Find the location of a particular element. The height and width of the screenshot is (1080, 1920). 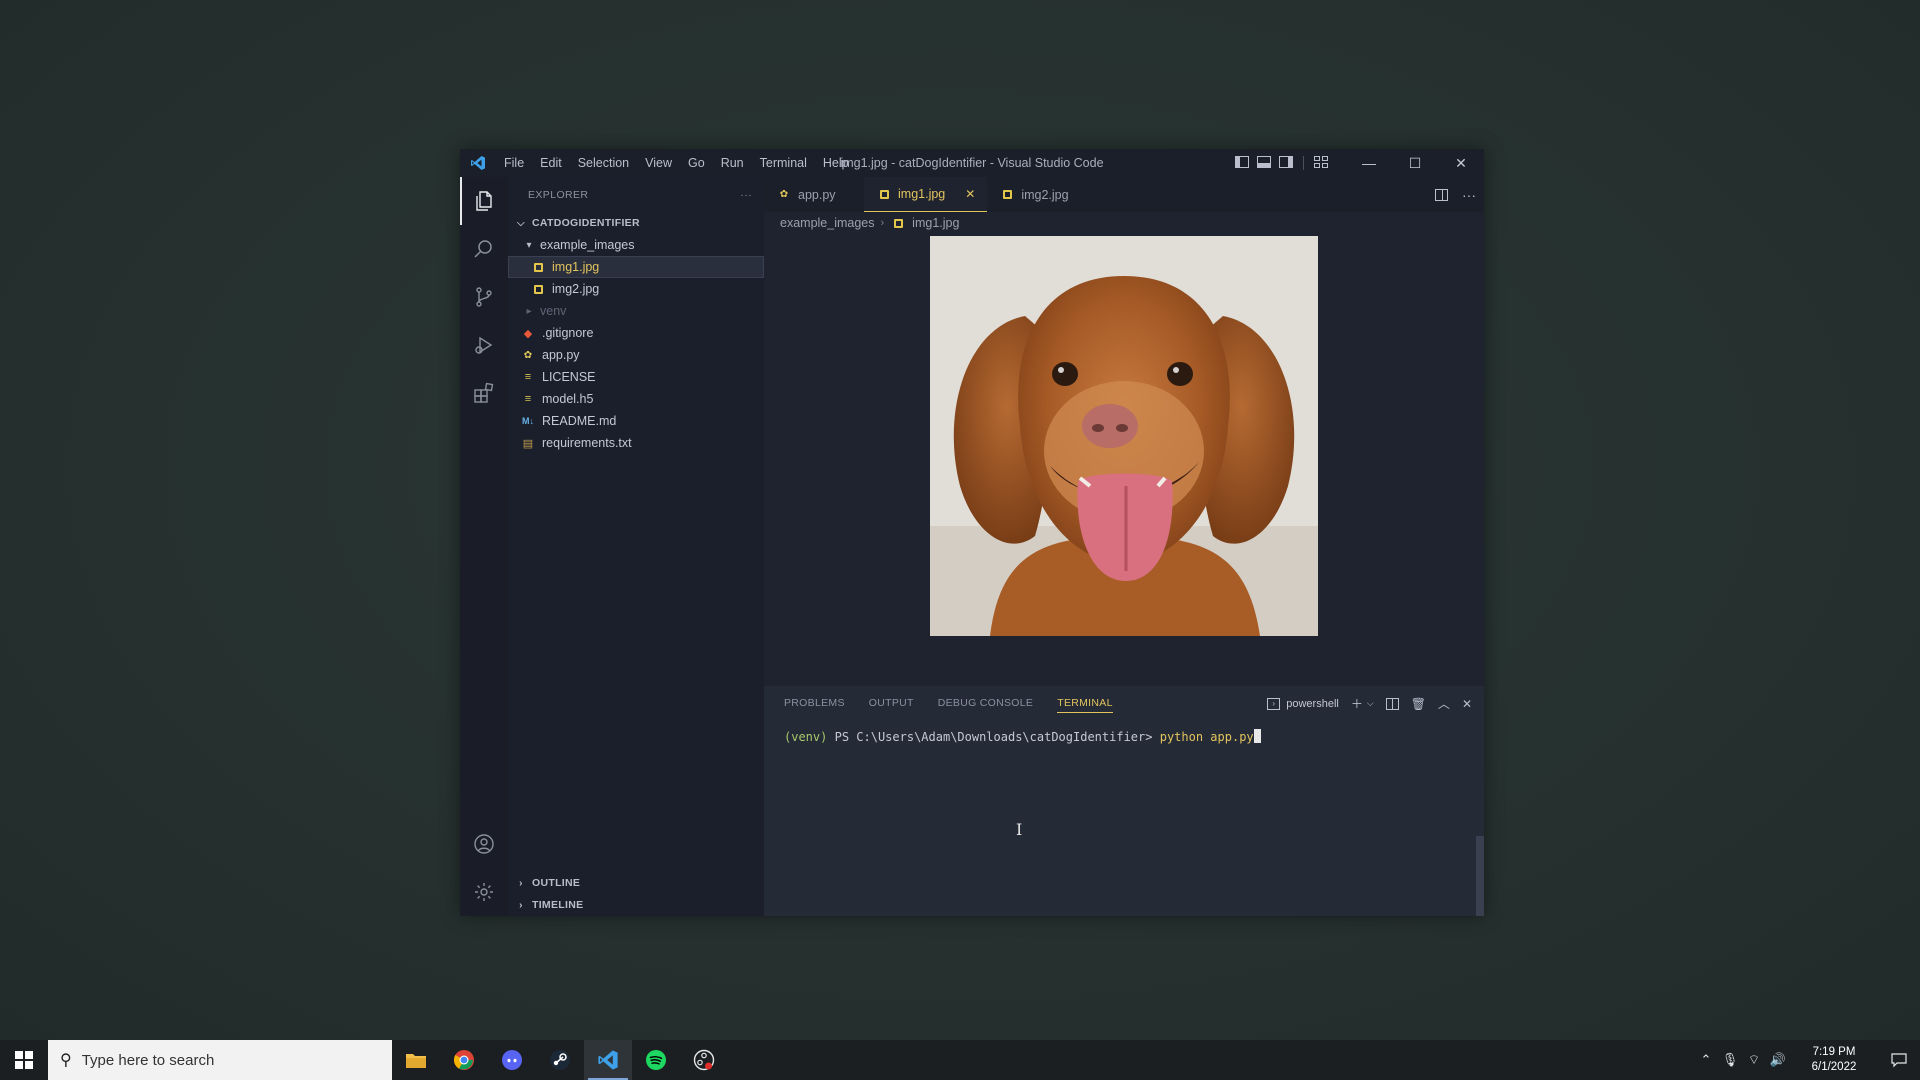

tab-img1: img1.jpg ✕ is located at coordinates (926, 194).